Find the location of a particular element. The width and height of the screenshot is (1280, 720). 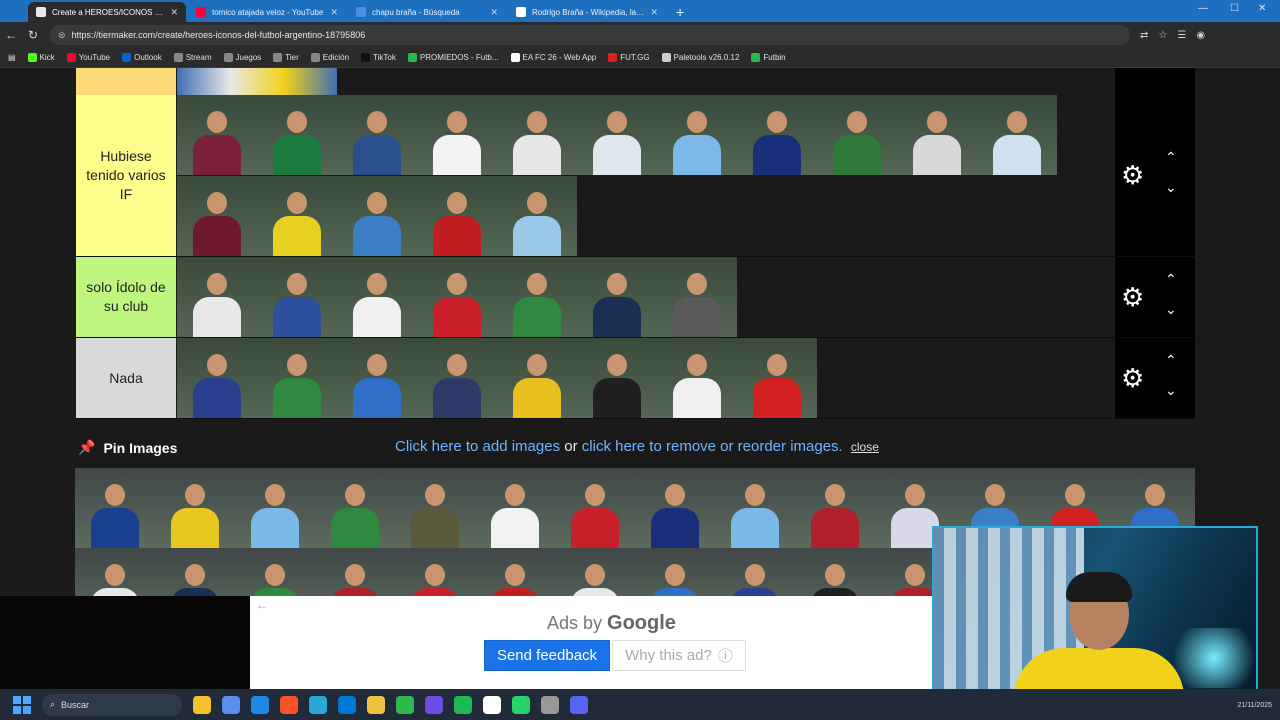

remove-reorder-link: click here to remove or reorder images. is located at coordinates (712, 446).